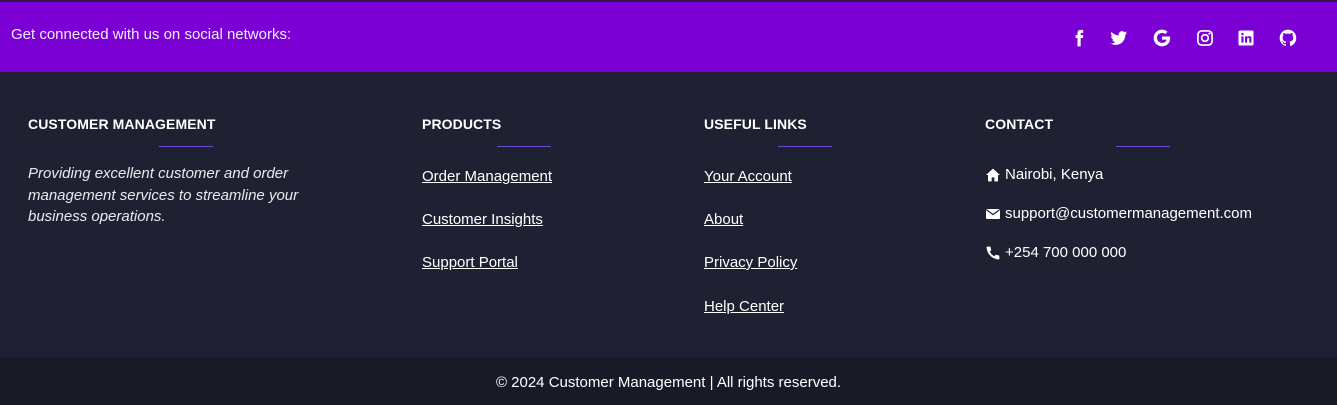  Describe the element at coordinates (744, 306) in the screenshot. I see `link-help-center: Help Center` at that location.